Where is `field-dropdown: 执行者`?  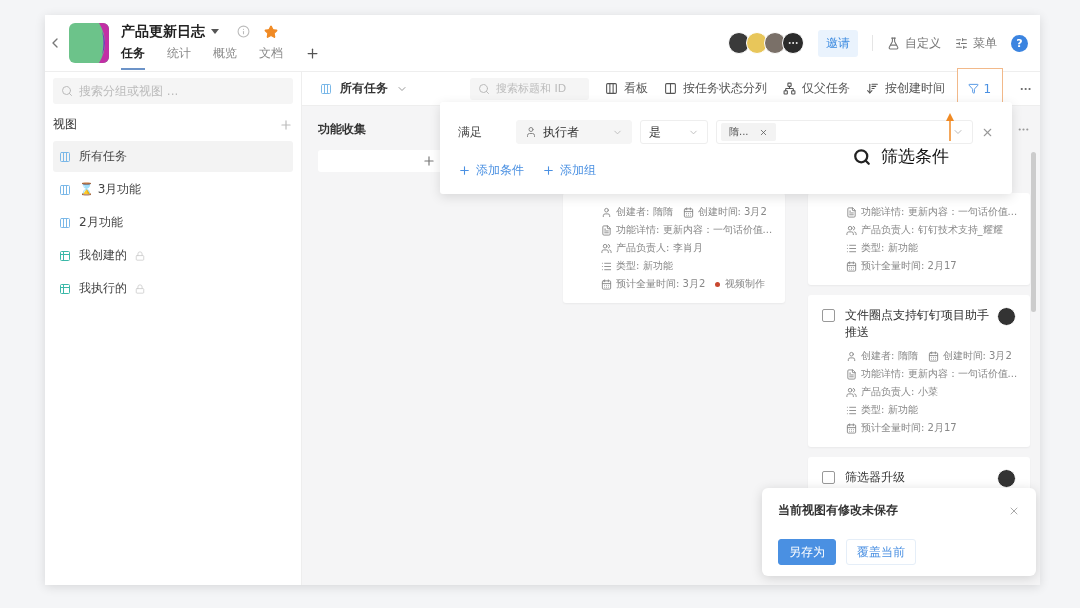
field-dropdown: 执行者 is located at coordinates (574, 132).